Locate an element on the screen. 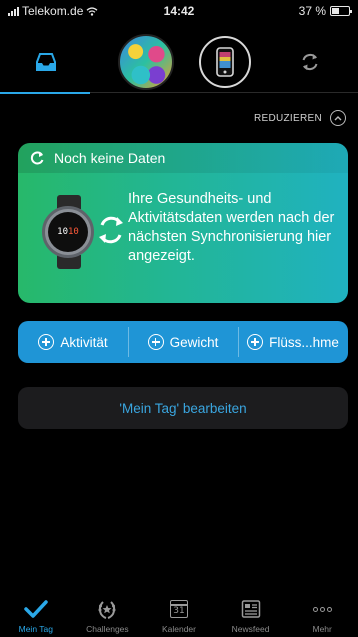 This screenshot has width=358, height=637. refresh-icon is located at coordinates (37, 158).